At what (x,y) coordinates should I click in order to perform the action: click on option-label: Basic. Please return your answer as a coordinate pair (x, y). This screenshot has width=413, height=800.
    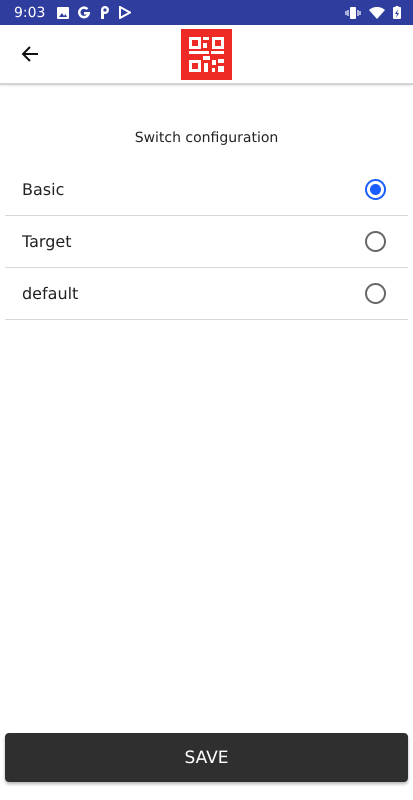
    Looking at the image, I should click on (43, 189).